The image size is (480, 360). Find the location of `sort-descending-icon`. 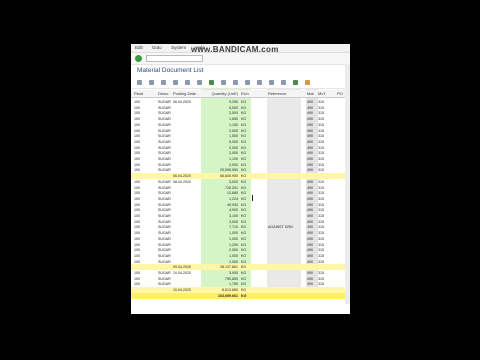

sort-descending-icon is located at coordinates (163, 82).